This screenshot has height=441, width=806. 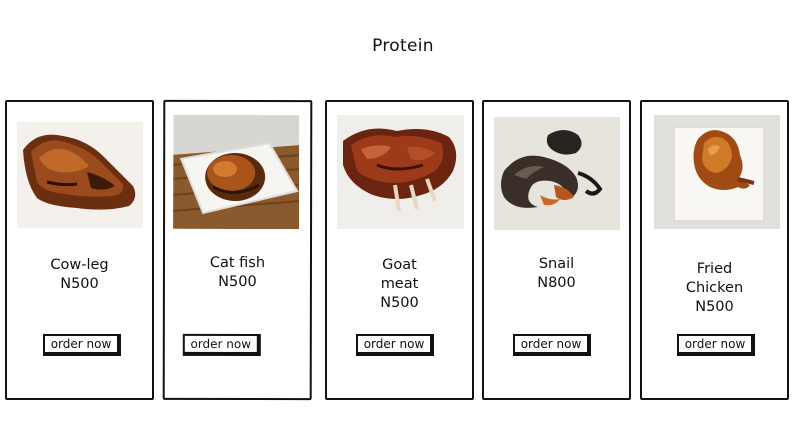 I want to click on item-name-line-1: Goat, so click(x=399, y=265).